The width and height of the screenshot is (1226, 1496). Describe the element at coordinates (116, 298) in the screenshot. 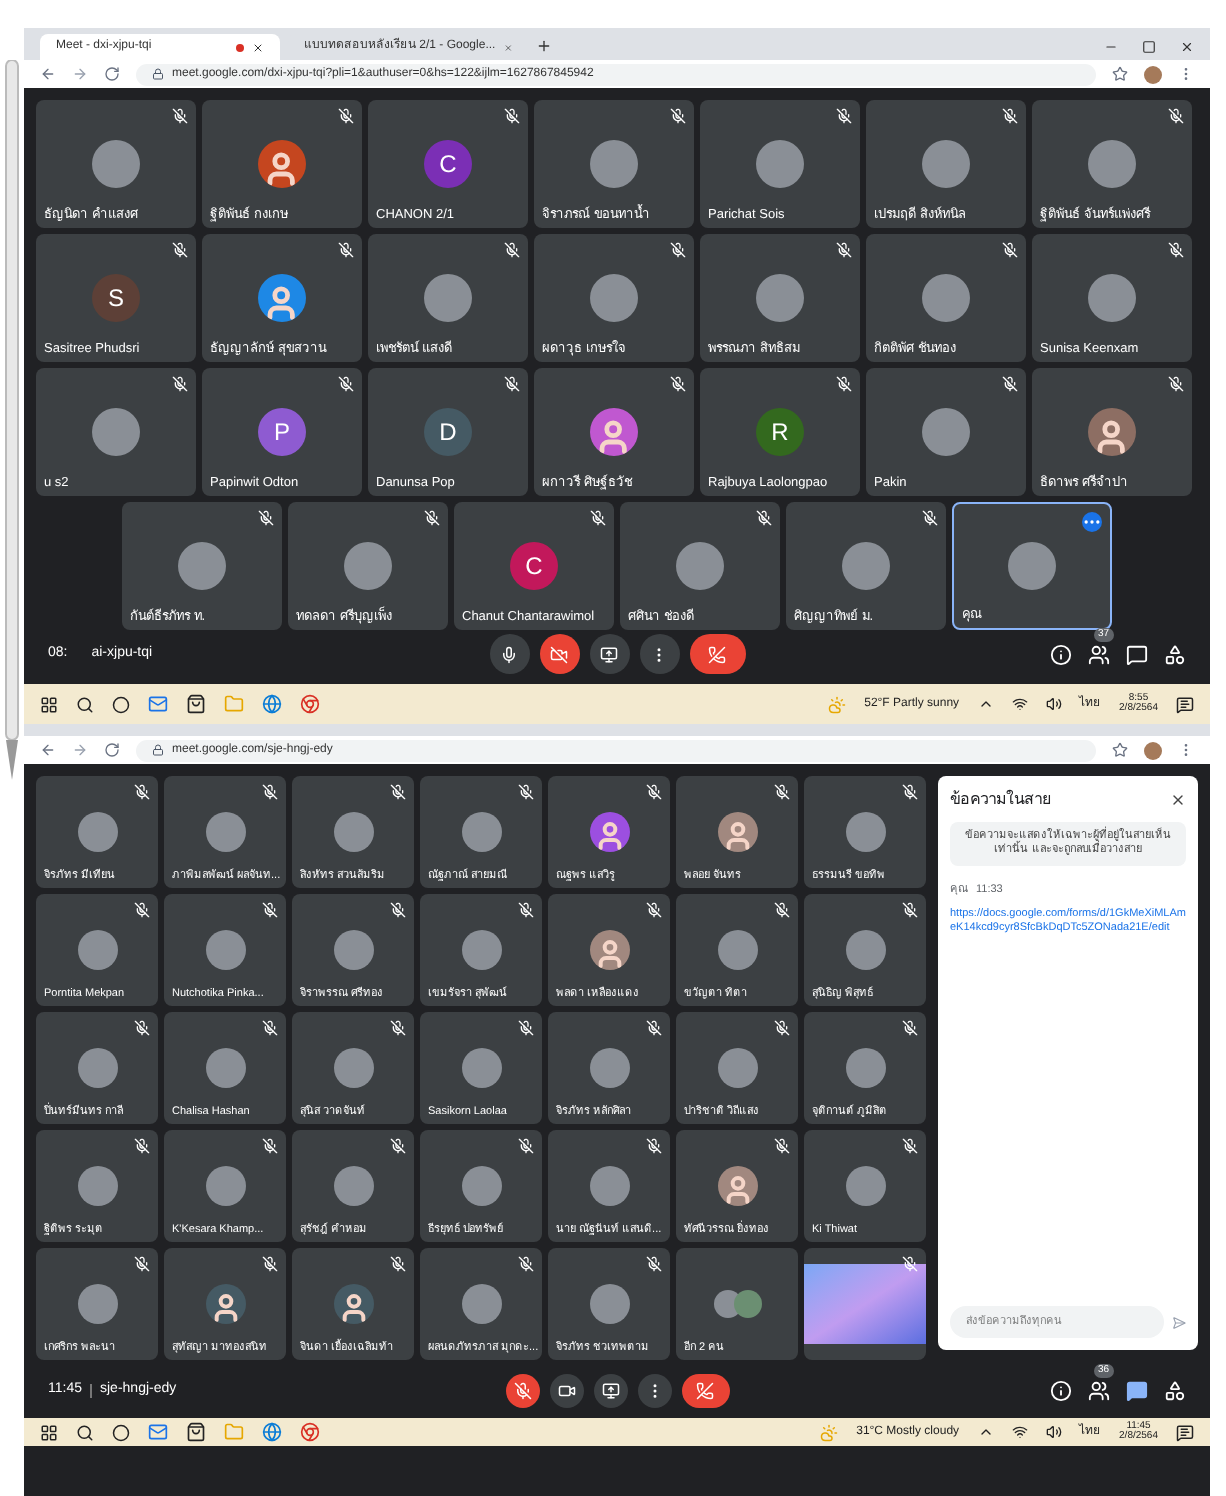

I see `letter-avatar: S` at that location.